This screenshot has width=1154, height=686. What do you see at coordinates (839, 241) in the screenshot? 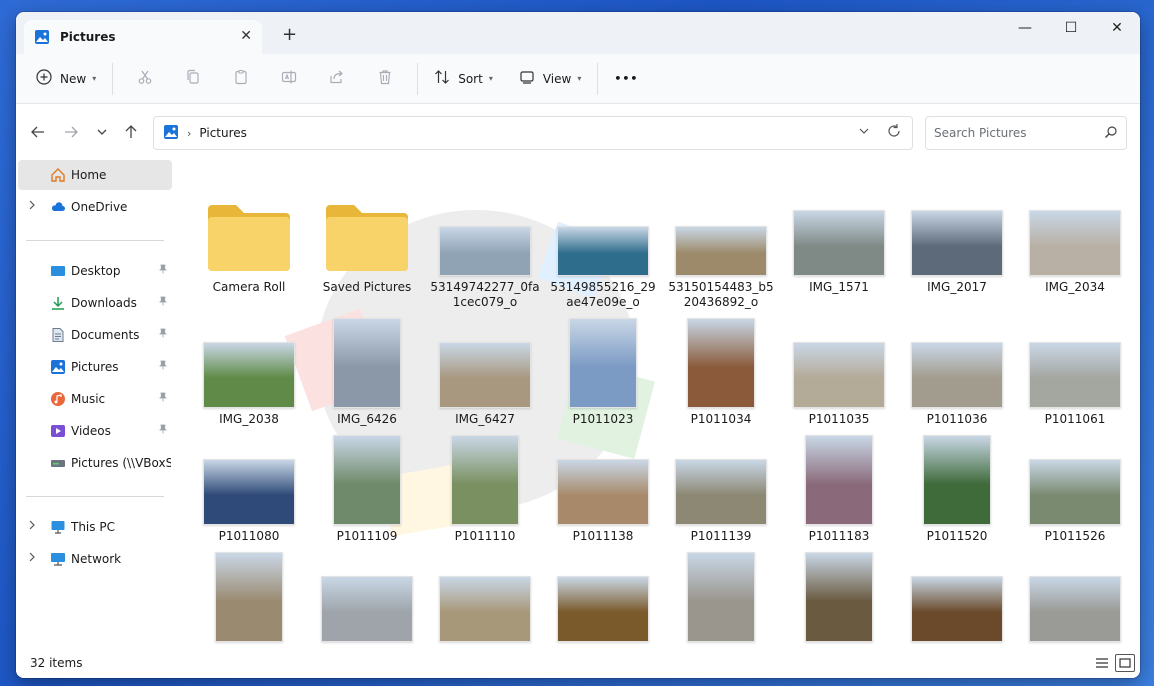
I see `image-item-img-1571: IMG_1571` at bounding box center [839, 241].